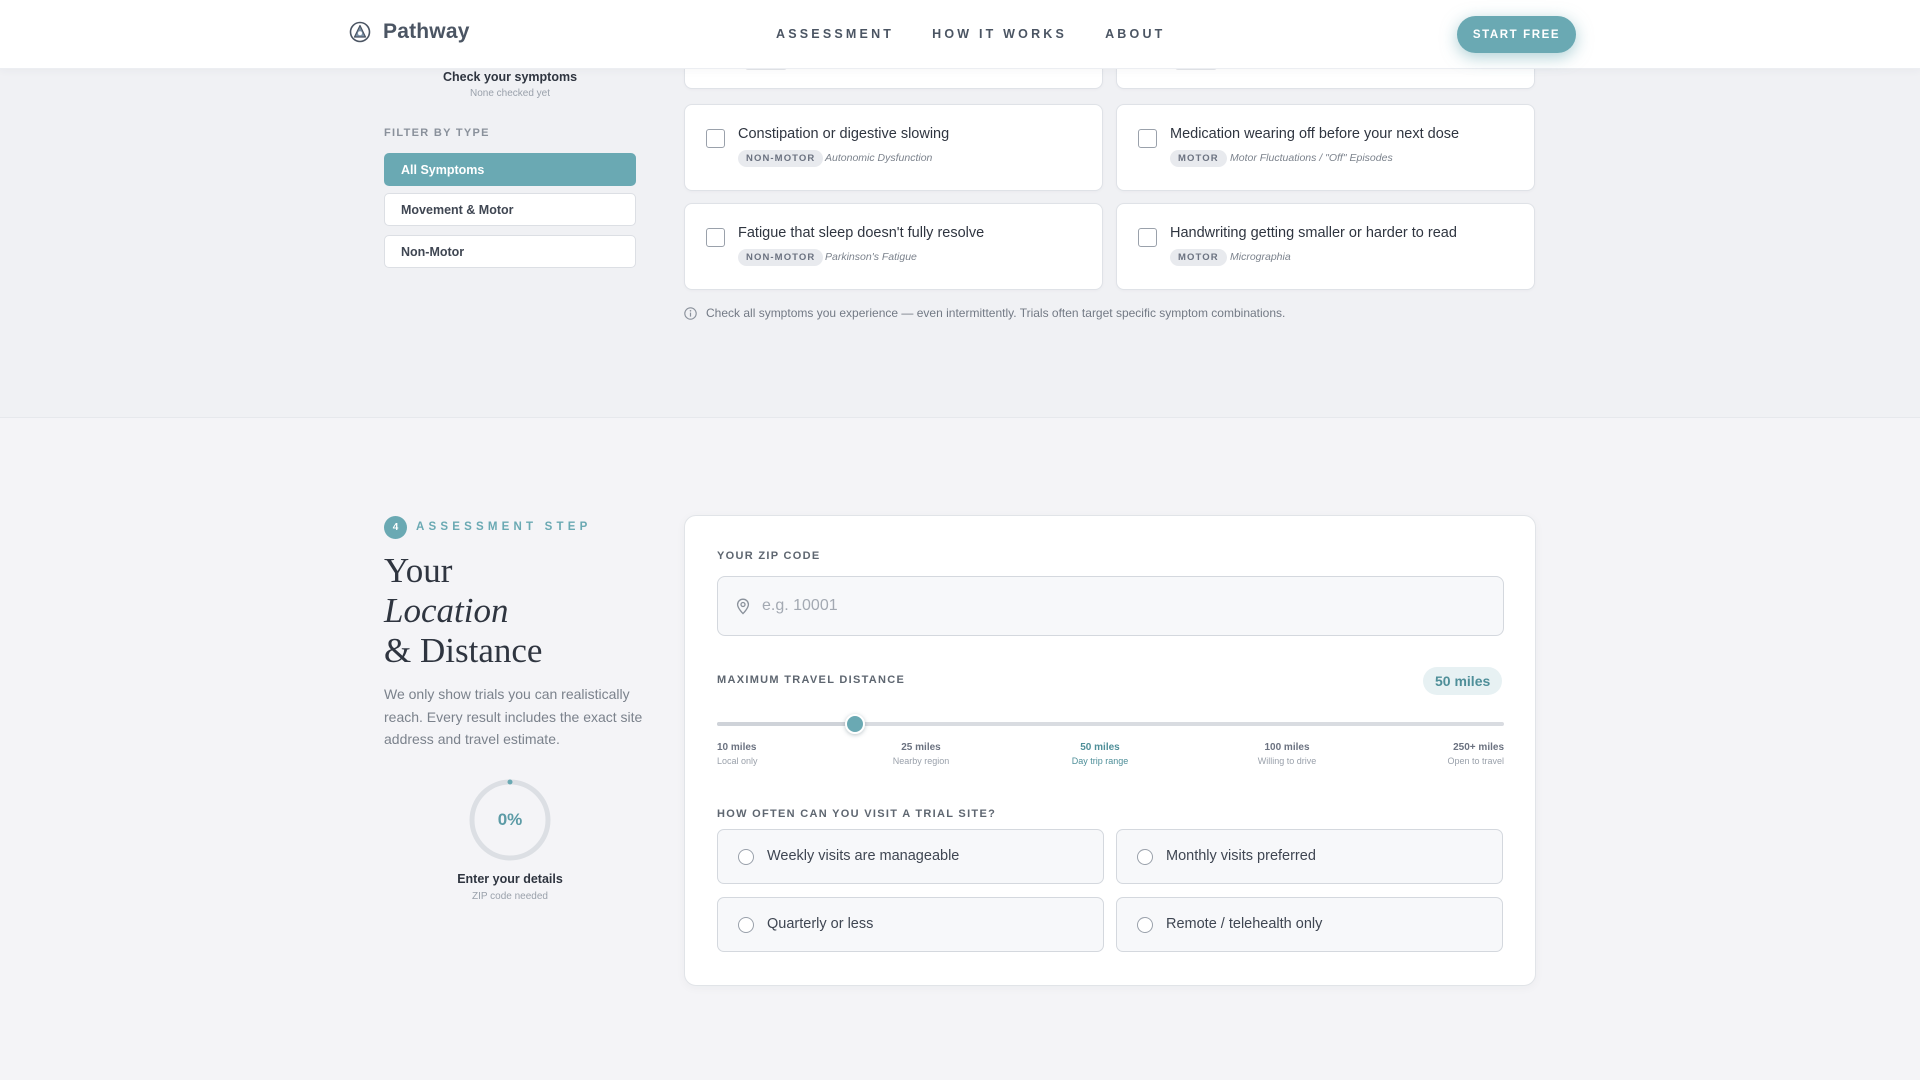 Image resolution: width=1920 pixels, height=1080 pixels. I want to click on symptom-category: Parkinson's Fatigue, so click(871, 257).